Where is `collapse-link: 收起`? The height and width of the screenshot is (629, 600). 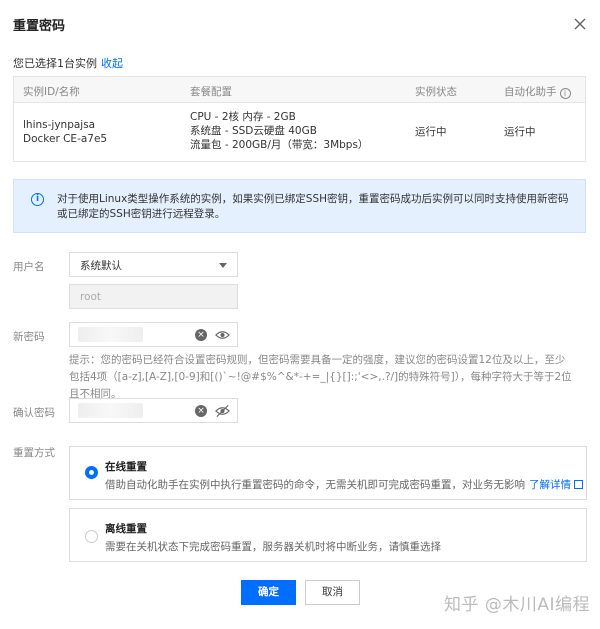
collapse-link: 收起 is located at coordinates (112, 63).